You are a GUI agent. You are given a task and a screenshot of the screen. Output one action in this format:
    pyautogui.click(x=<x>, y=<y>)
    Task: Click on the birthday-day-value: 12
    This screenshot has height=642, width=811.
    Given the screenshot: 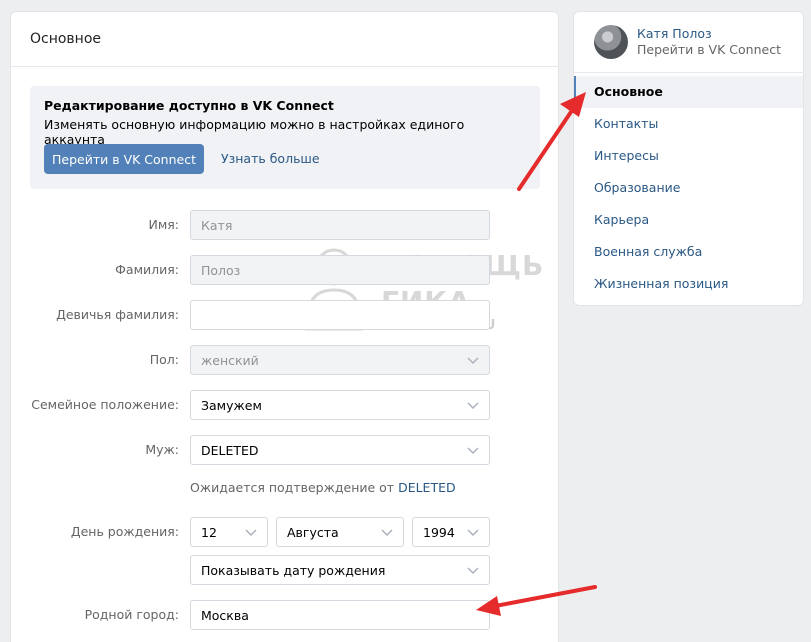 What is the action you would take?
    pyautogui.click(x=209, y=532)
    